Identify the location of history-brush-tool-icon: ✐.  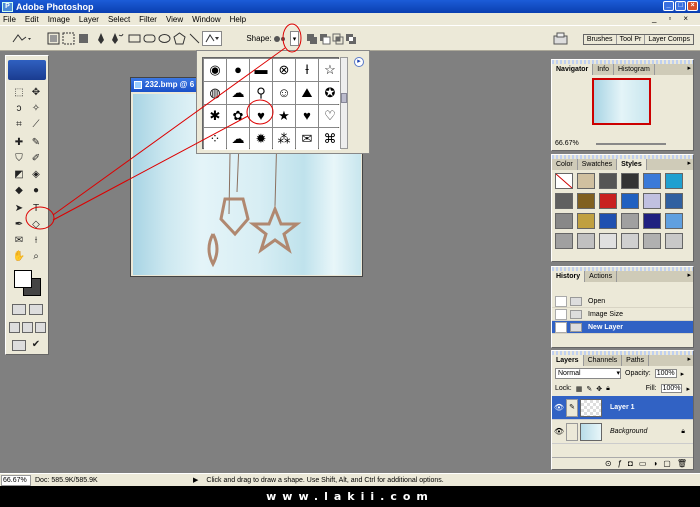
(36, 159).